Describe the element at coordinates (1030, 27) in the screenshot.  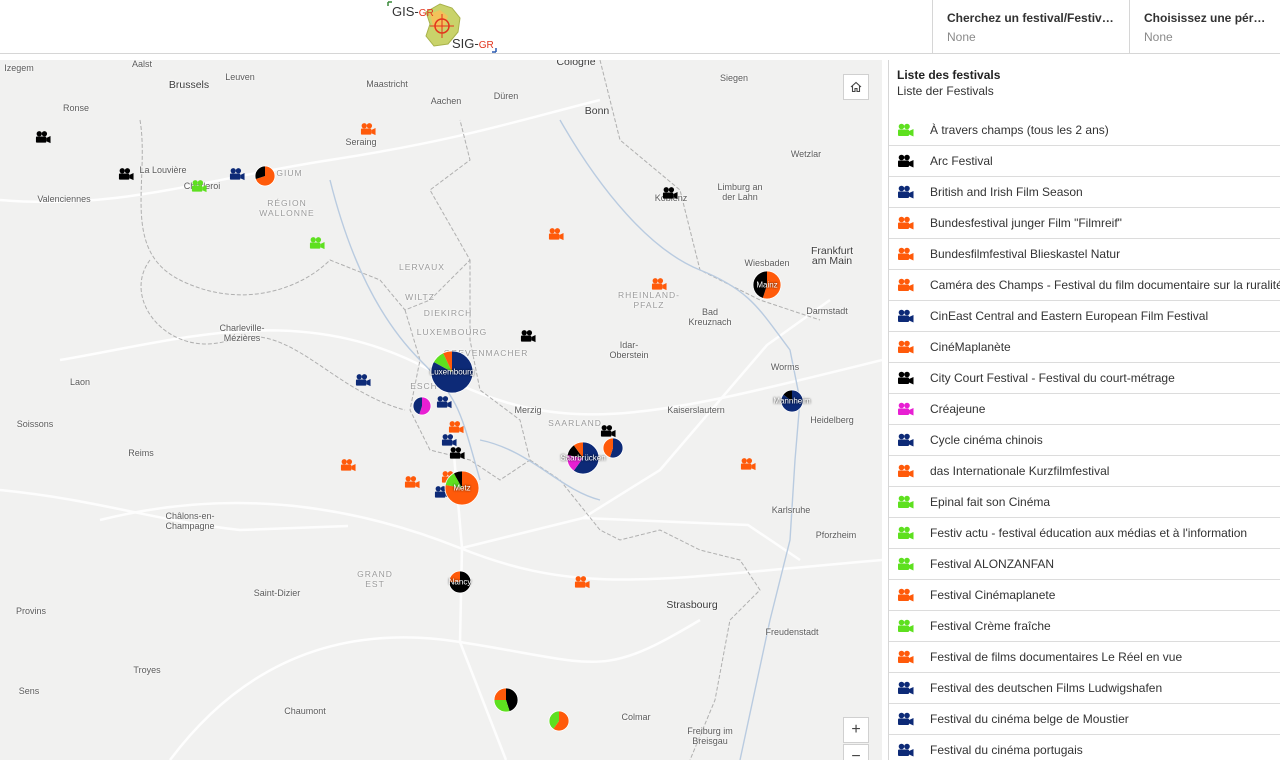
I see `festival-filter-dropdown: Cherchez un festival/Festival s... None` at that location.